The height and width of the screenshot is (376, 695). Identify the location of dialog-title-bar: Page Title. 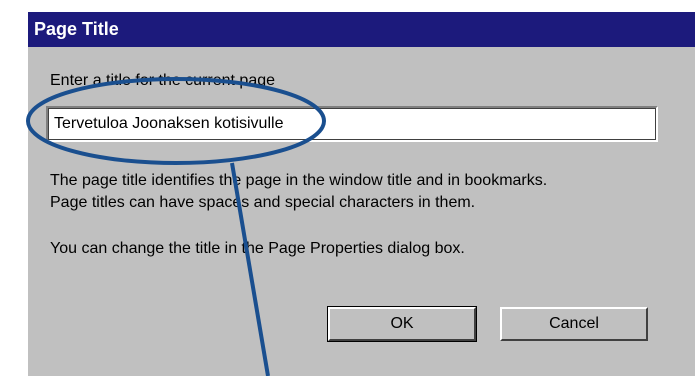
(361, 29).